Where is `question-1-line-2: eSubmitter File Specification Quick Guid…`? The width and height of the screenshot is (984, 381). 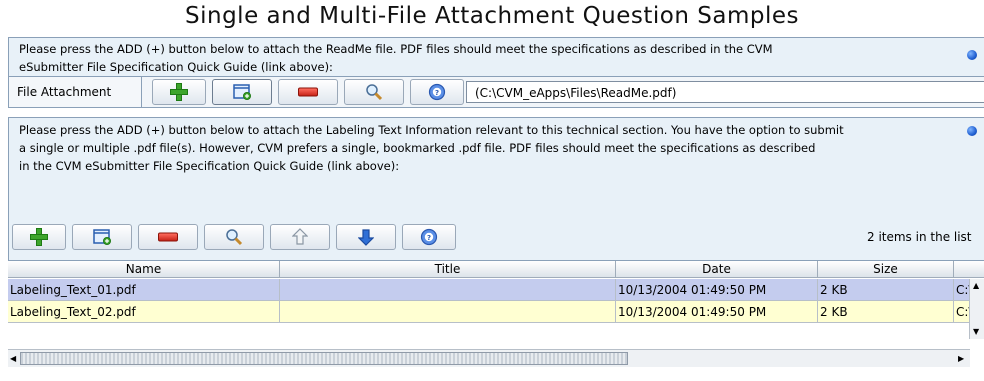
question-1-line-2: eSubmitter File Specification Quick Guid… is located at coordinates (176, 67).